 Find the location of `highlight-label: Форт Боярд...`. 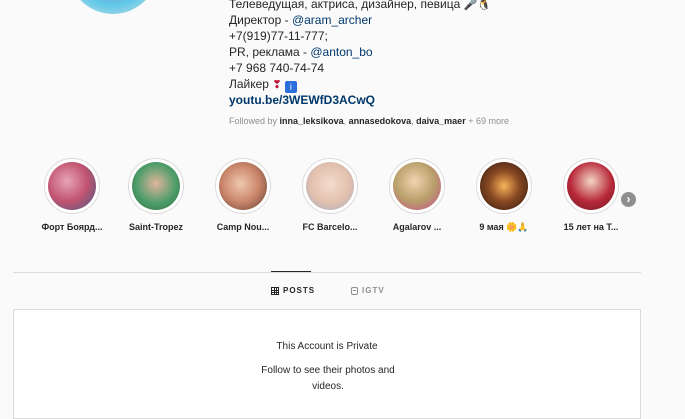

highlight-label: Форт Боярд... is located at coordinates (72, 227).